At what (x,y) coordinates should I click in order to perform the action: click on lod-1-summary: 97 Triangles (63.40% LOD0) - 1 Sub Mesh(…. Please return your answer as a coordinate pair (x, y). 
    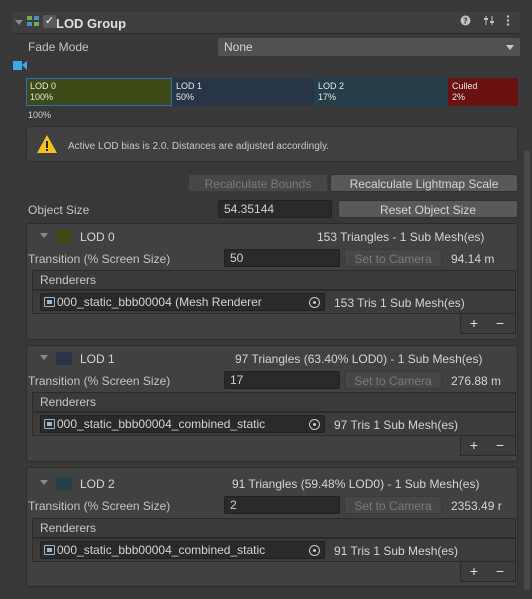
    Looking at the image, I should click on (359, 359).